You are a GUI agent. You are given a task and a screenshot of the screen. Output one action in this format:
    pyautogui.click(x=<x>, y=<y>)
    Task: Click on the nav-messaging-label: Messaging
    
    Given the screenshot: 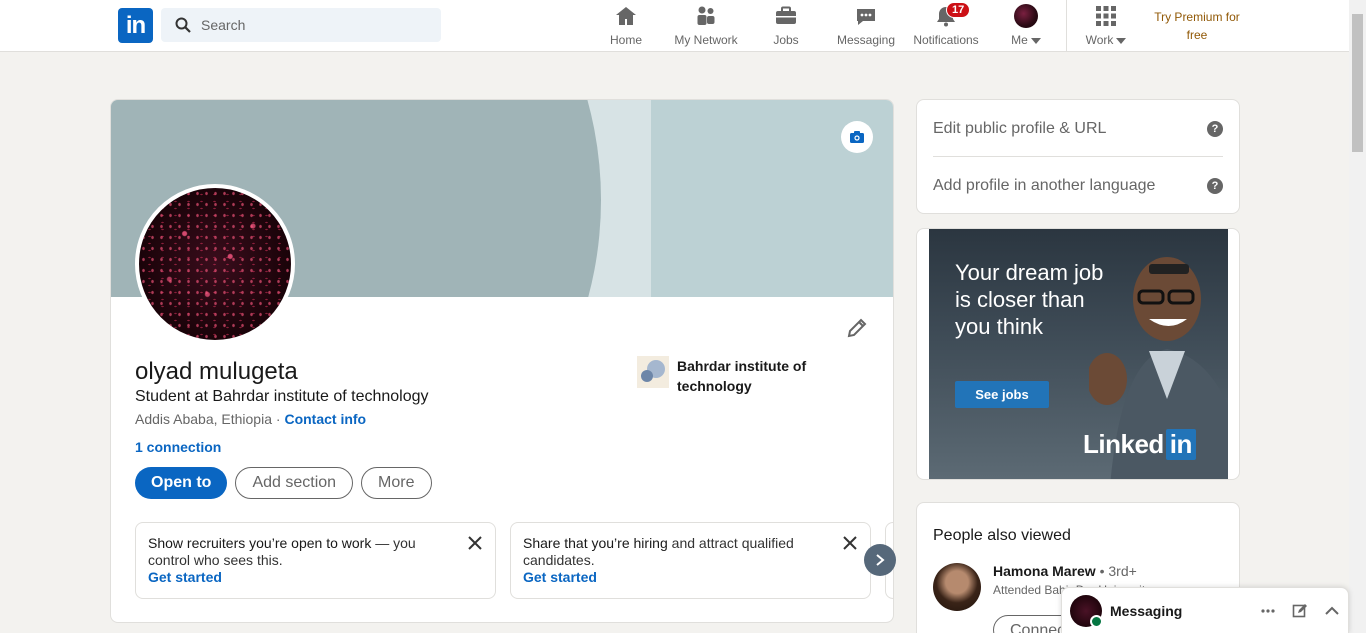 What is the action you would take?
    pyautogui.click(x=866, y=40)
    